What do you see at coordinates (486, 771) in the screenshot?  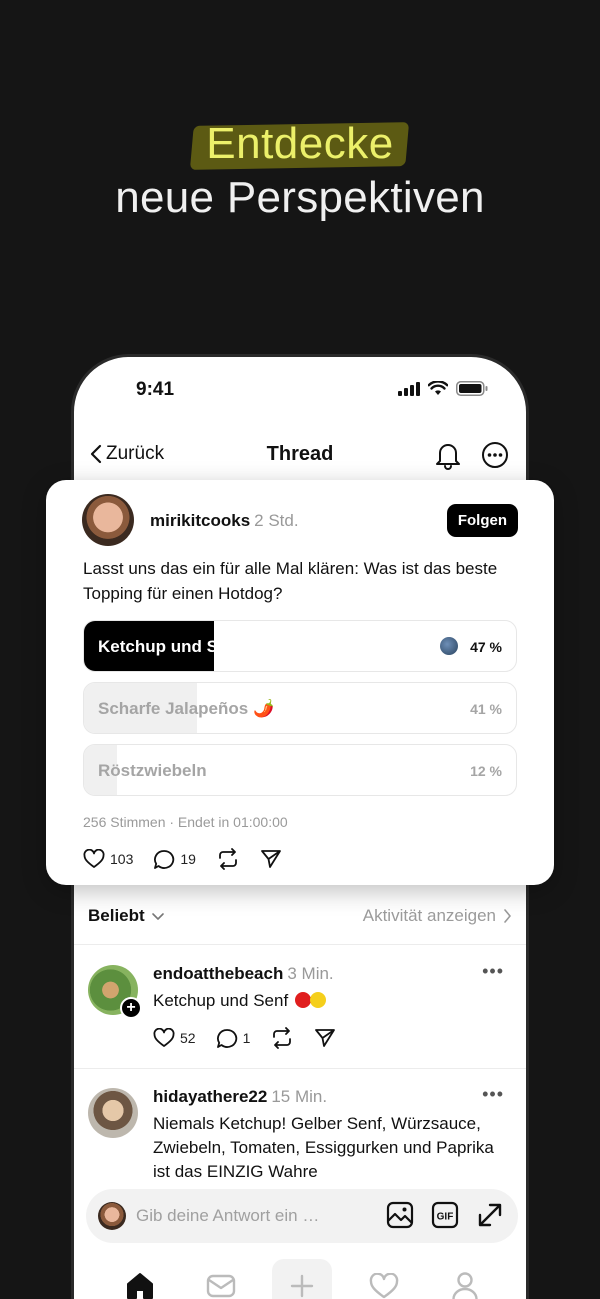 I see `poll-percent: 12 %` at bounding box center [486, 771].